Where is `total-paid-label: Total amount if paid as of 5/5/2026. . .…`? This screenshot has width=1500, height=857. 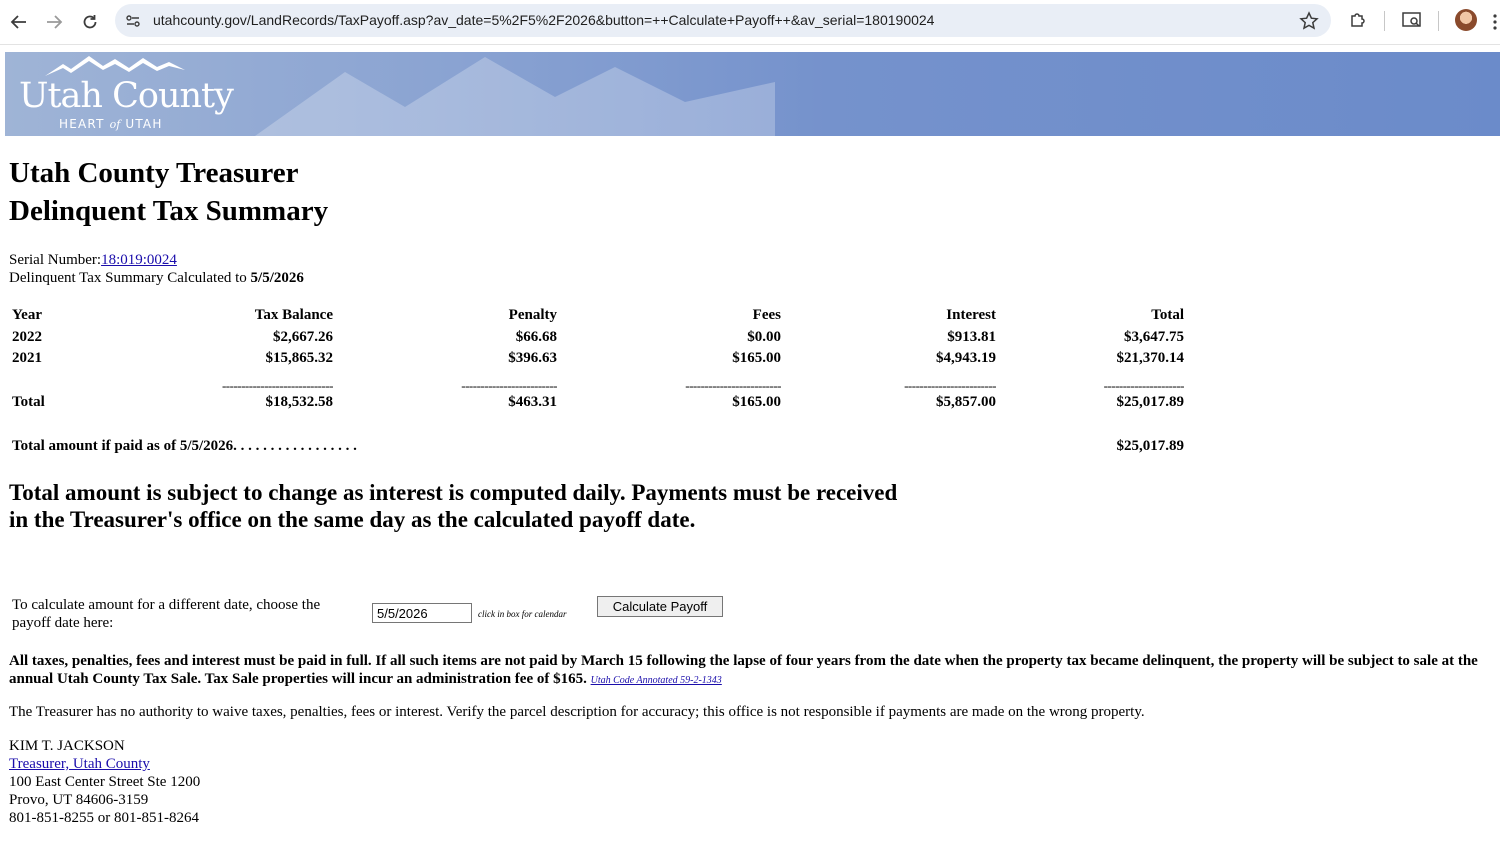
total-paid-label: Total amount if paid as of 5/5/2026. . .… is located at coordinates (184, 446).